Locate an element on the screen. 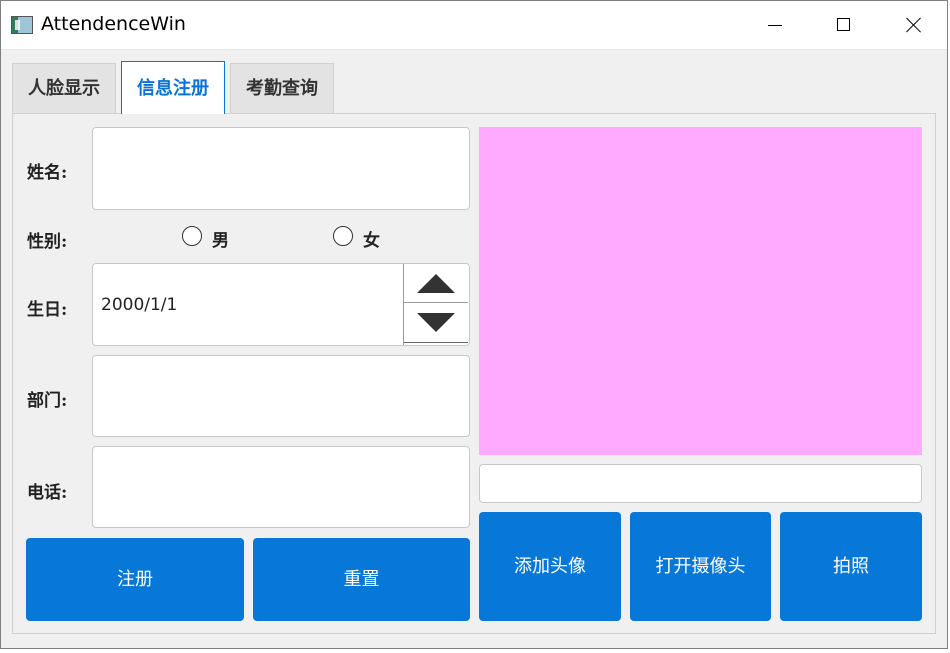 The width and height of the screenshot is (950, 653). tab-face-display: 人脸显示 is located at coordinates (64, 88).